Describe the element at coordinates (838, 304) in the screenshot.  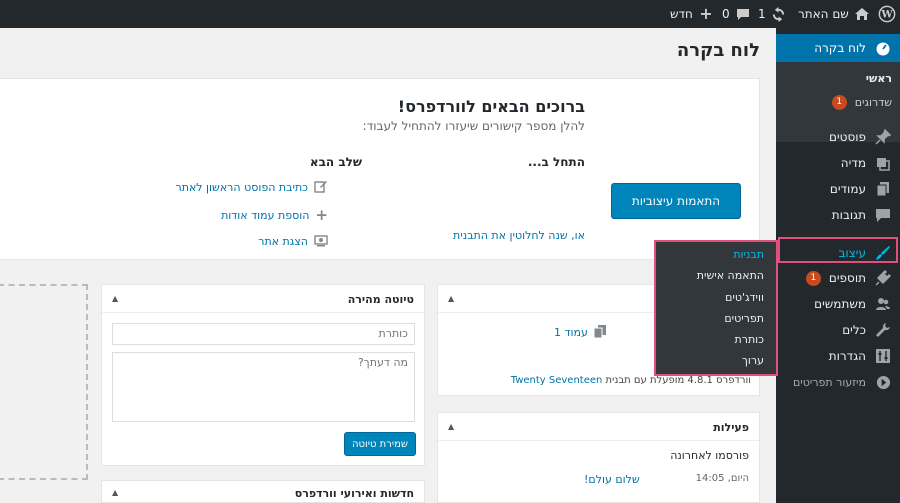
I see `sidebar-item-users: משתמשים` at that location.